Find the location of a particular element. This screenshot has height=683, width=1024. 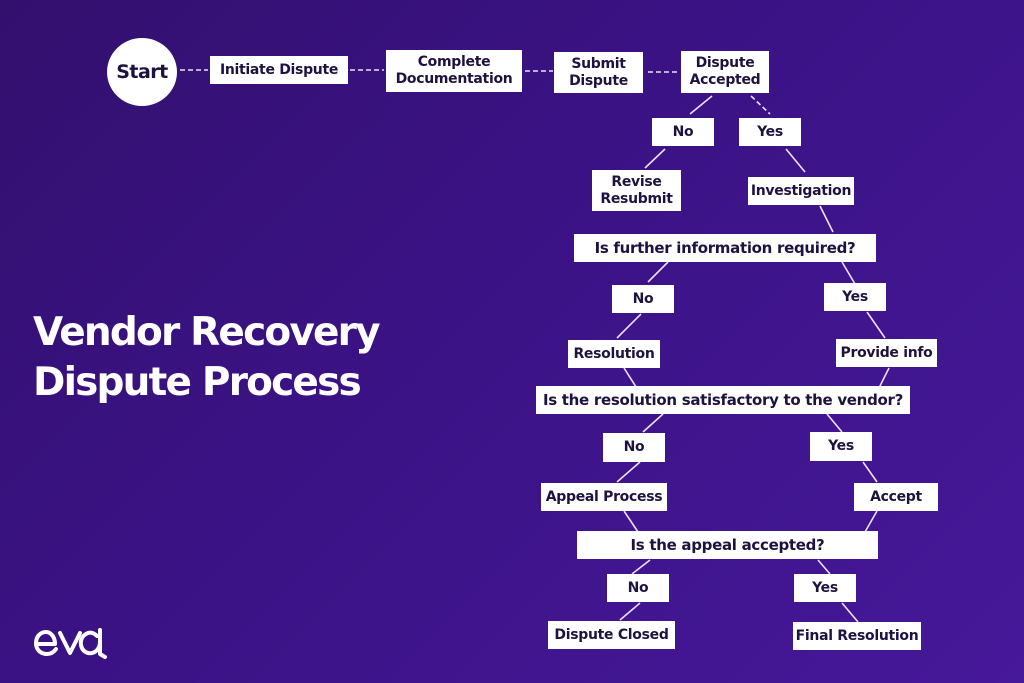

appeal-process-label: Appeal Process is located at coordinates (604, 496).